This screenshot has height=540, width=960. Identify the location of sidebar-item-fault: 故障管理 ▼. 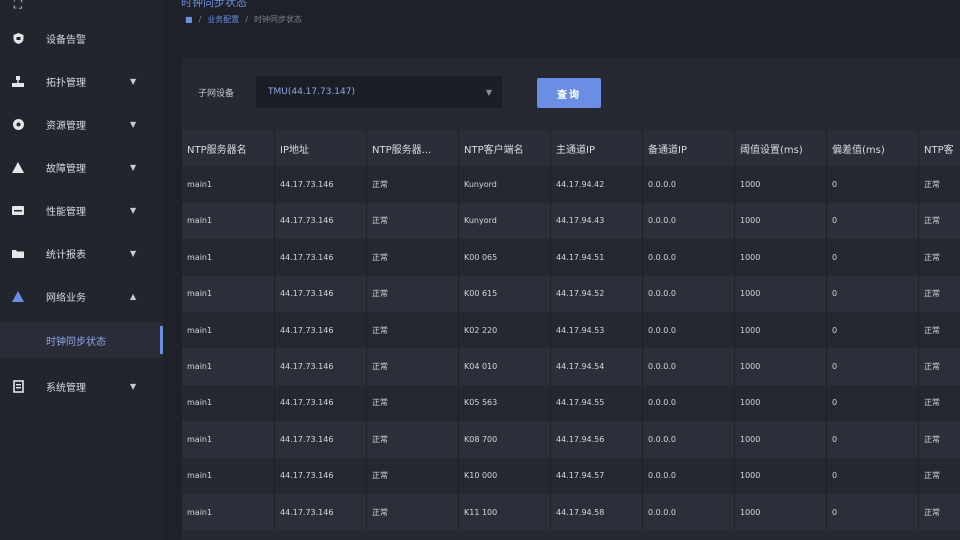
(81, 167).